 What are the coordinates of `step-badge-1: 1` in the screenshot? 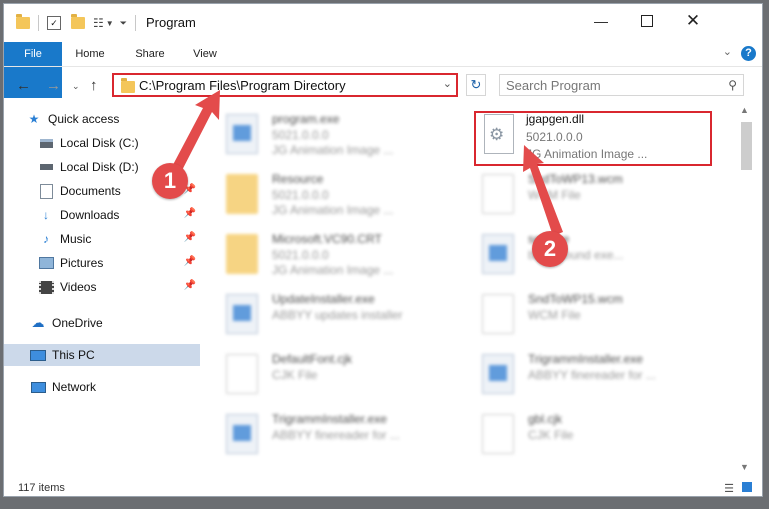 It's located at (170, 181).